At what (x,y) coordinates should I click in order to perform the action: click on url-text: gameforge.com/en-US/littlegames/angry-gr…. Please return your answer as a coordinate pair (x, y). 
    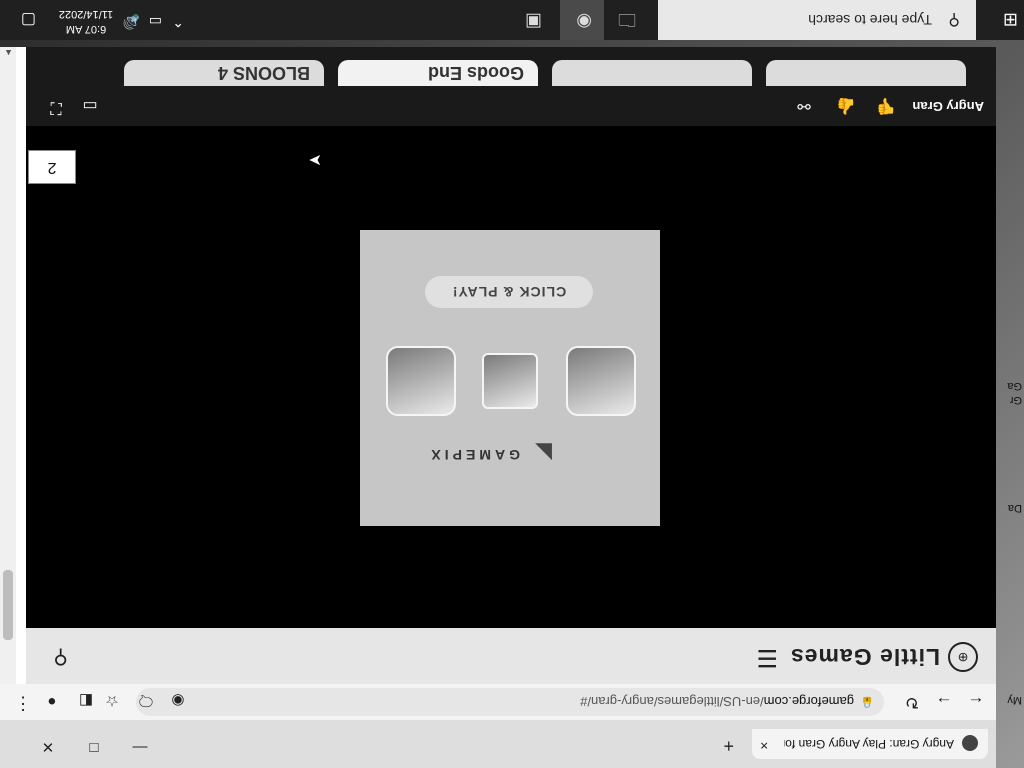
    Looking at the image, I should click on (717, 701).